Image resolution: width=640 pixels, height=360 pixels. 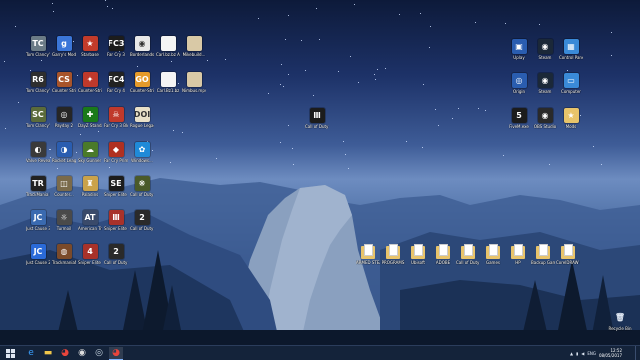 What do you see at coordinates (64, 54) in the screenshot?
I see `desktop-icon-label: Garry's Mod` at bounding box center [64, 54].